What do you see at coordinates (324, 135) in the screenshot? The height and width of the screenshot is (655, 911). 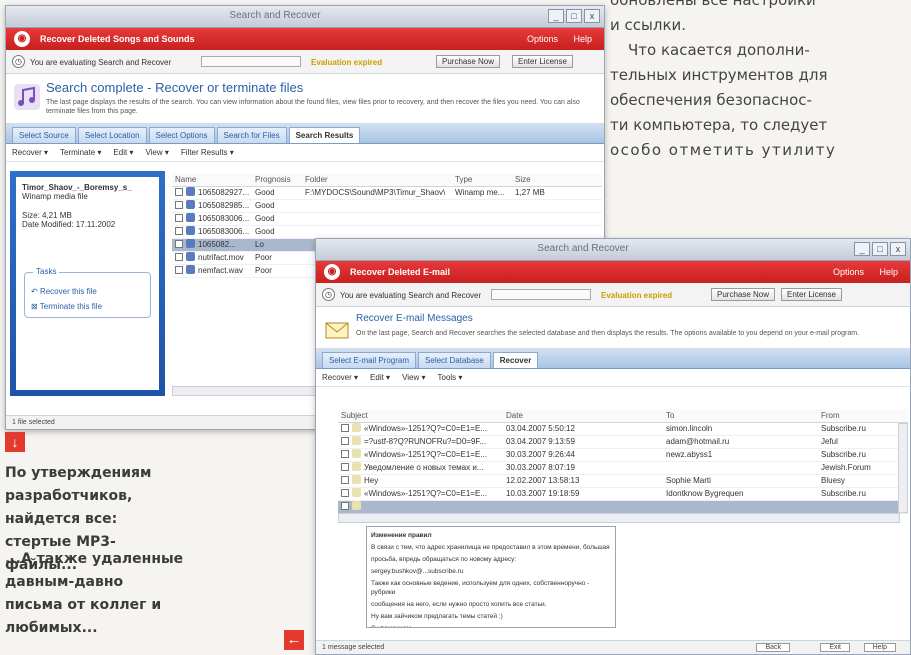 I see `tab-search-results: Search Results` at bounding box center [324, 135].